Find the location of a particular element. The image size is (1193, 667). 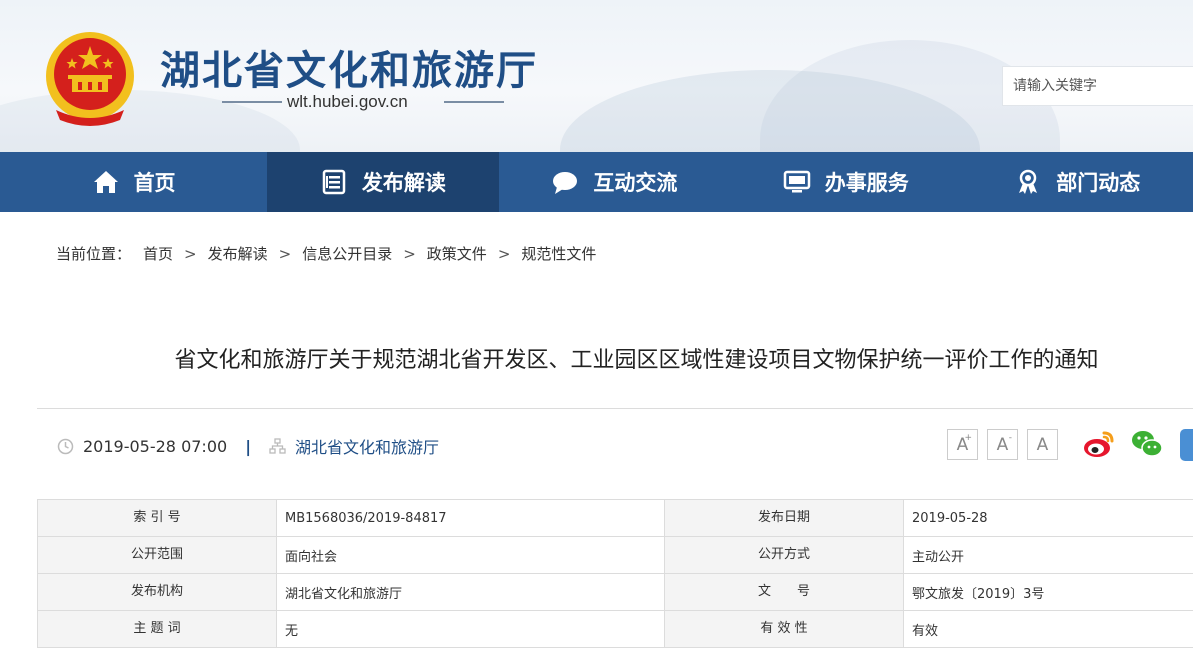

nav-item-department-news: 部门动态 is located at coordinates (1077, 182).